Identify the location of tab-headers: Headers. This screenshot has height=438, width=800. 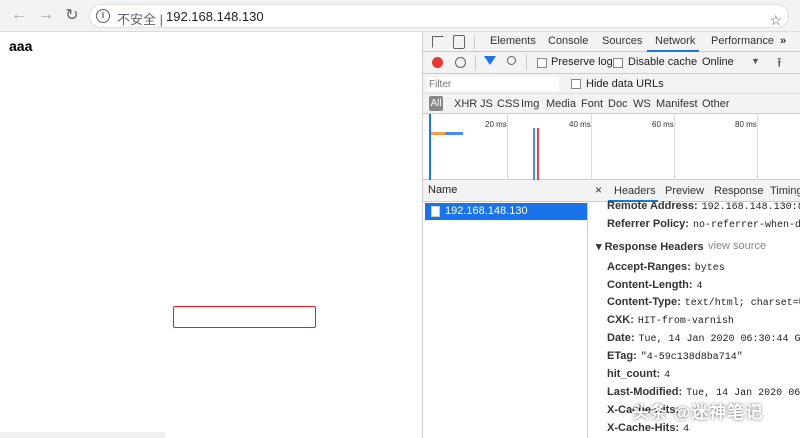
(635, 191).